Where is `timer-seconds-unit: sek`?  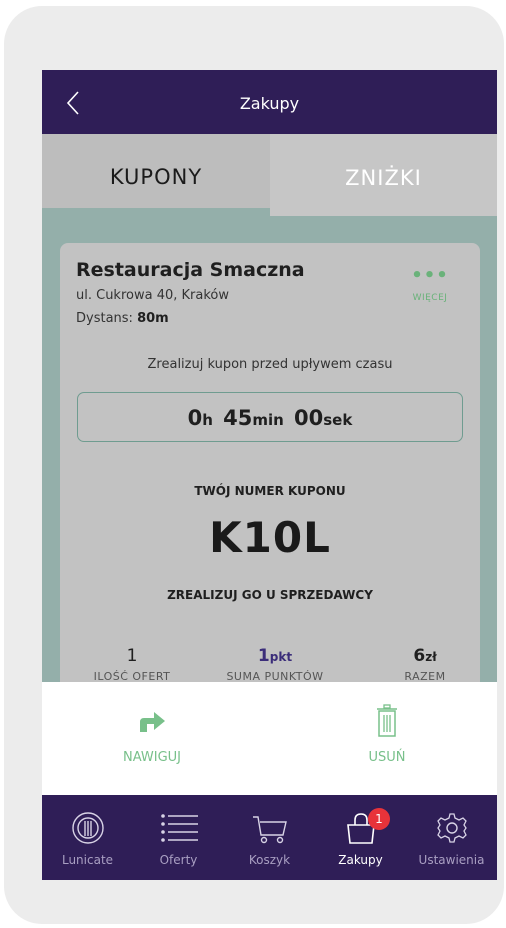 timer-seconds-unit: sek is located at coordinates (338, 420).